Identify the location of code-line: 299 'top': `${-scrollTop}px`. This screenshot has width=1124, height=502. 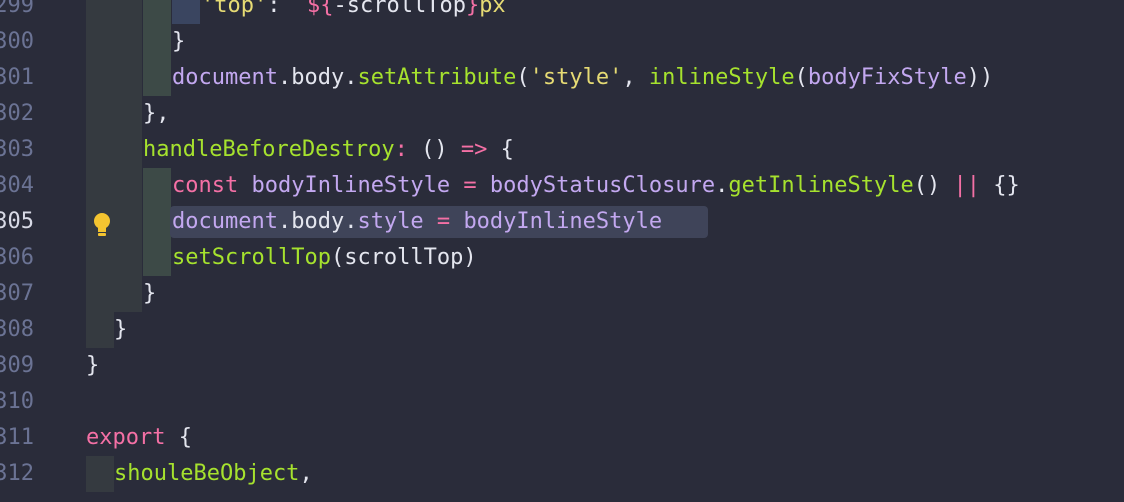
(562, 12).